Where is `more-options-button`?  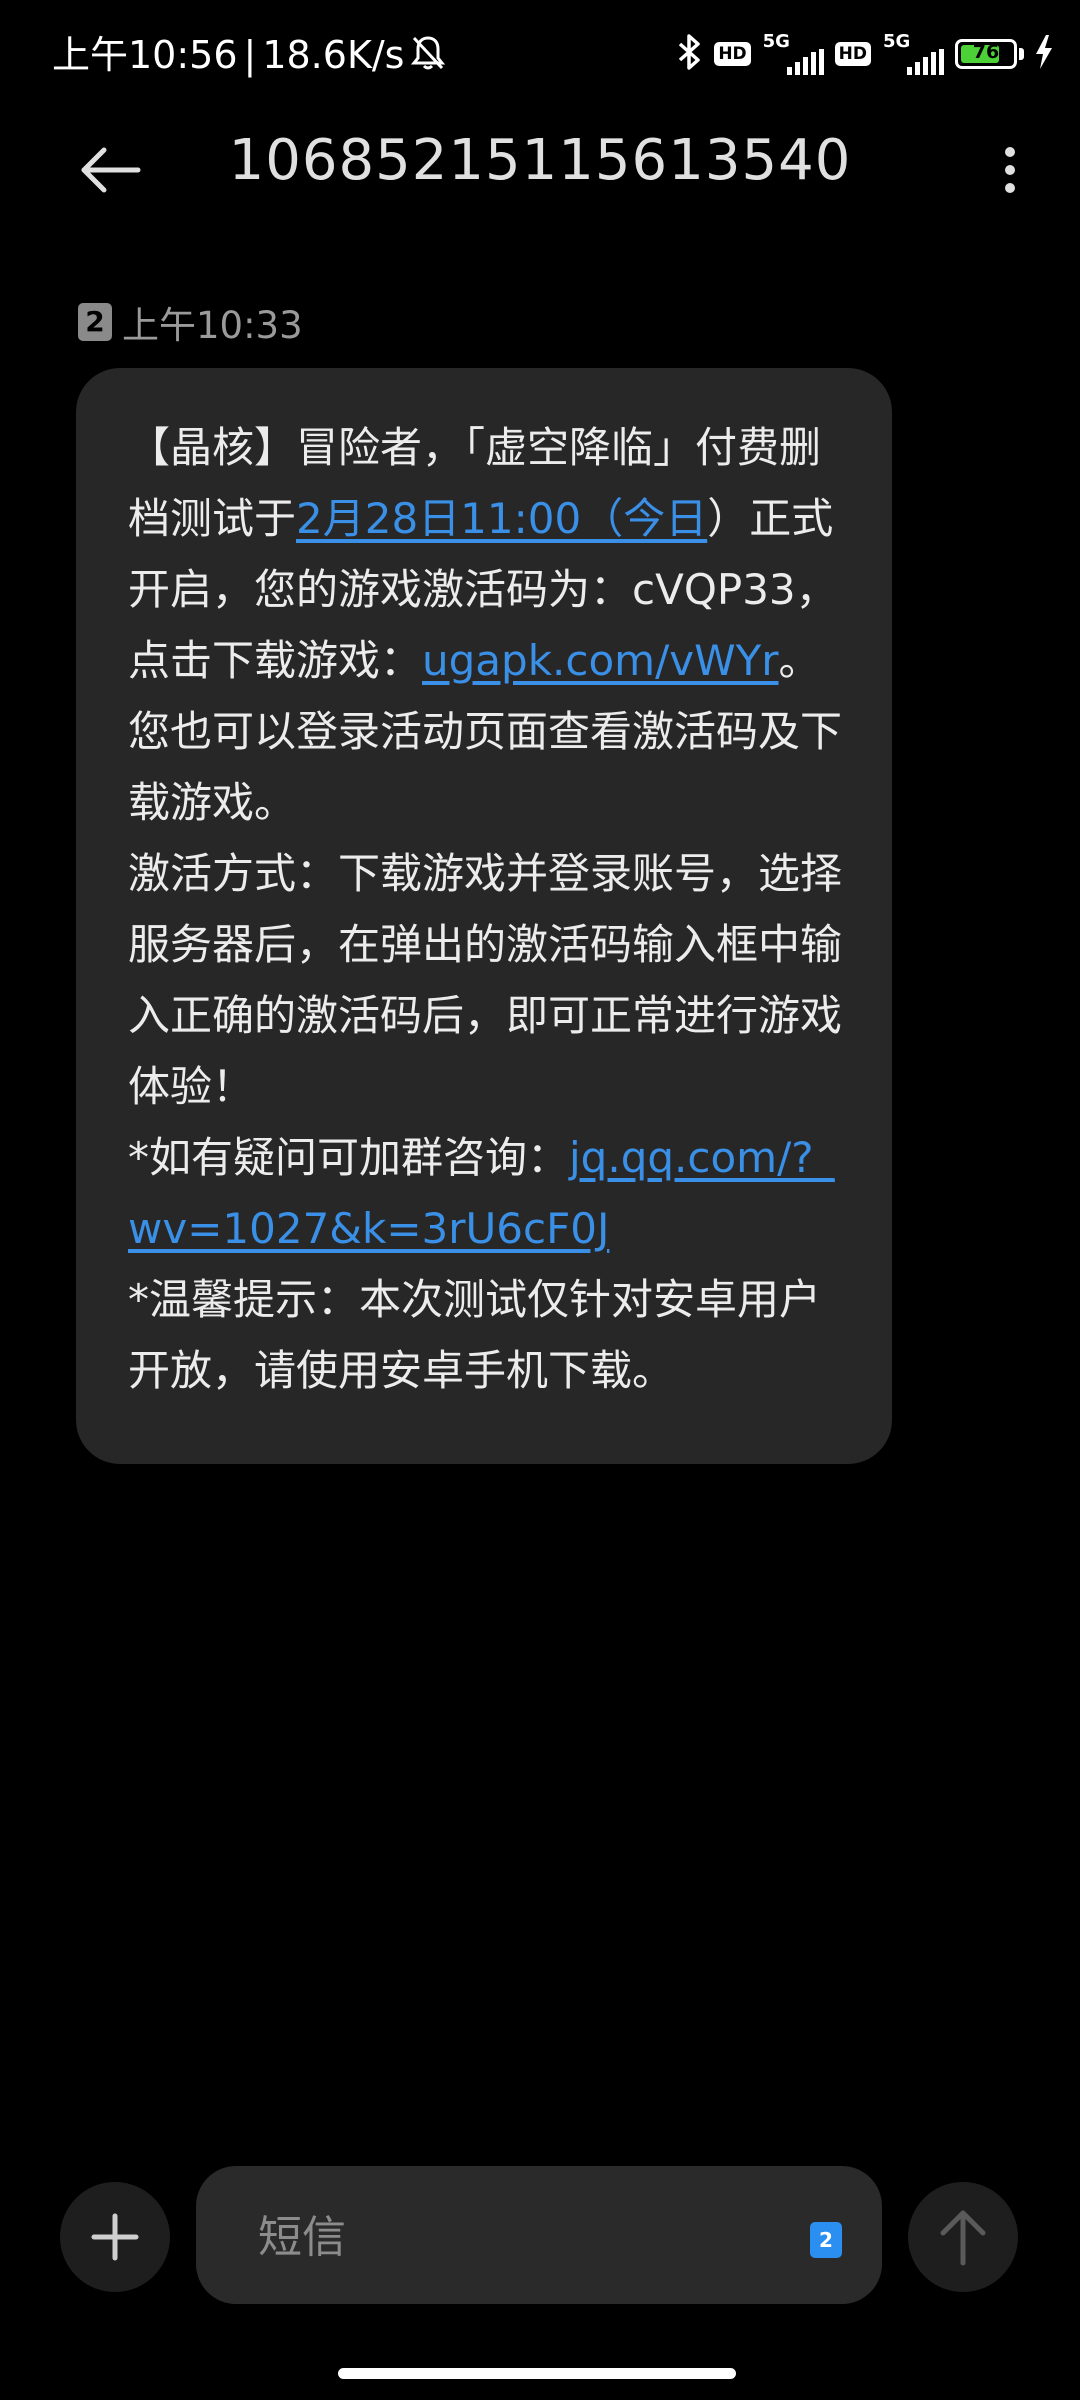
more-options-button is located at coordinates (1010, 170).